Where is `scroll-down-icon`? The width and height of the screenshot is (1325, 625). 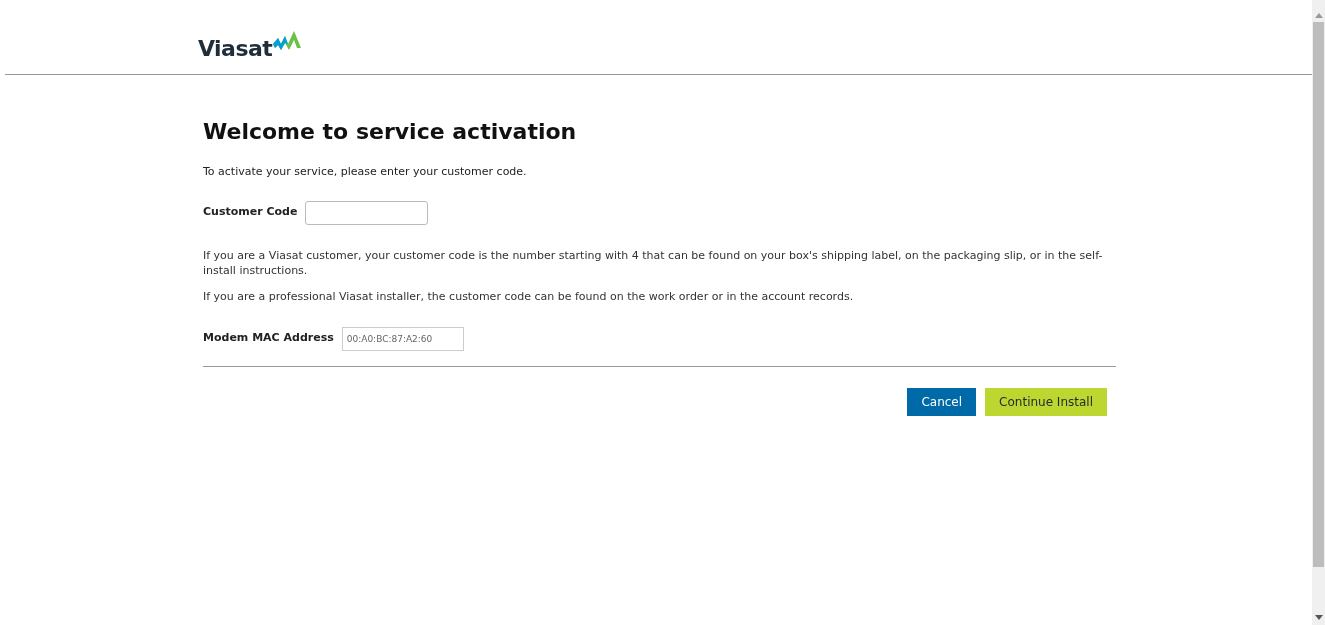 scroll-down-icon is located at coordinates (1318, 618).